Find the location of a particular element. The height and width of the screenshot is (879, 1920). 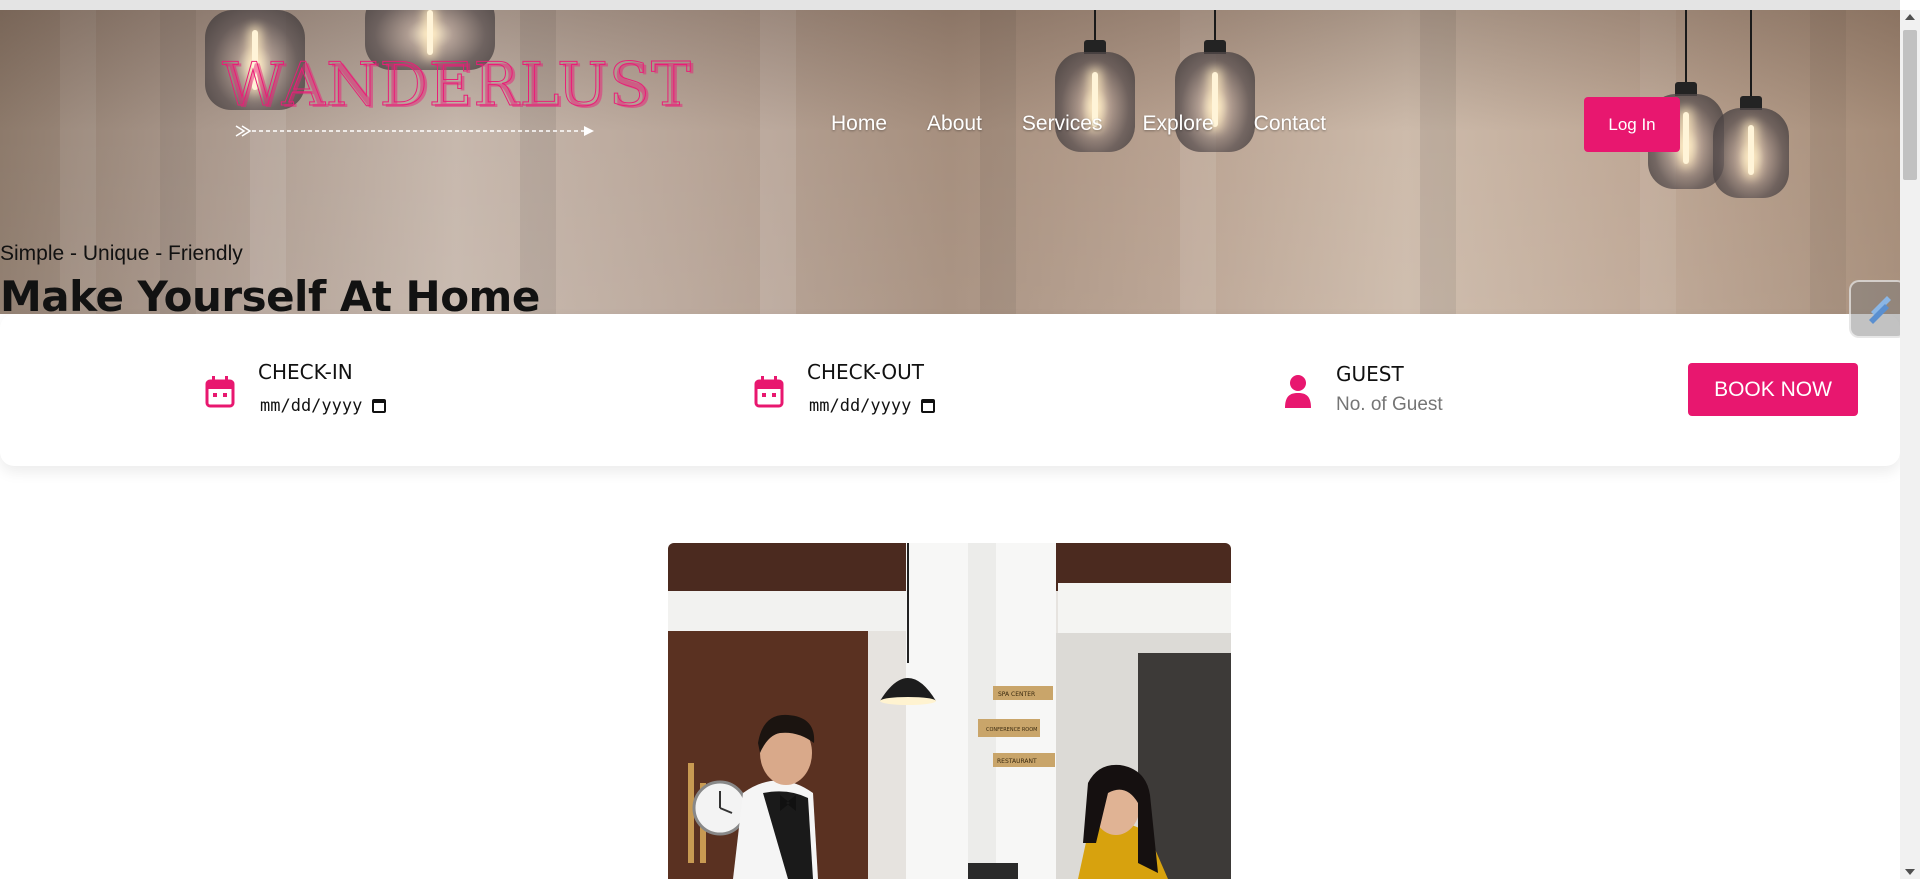

reception-illustration: SPA CENTER CONFERENCE ROOM RESTAURANT is located at coordinates (949, 711).